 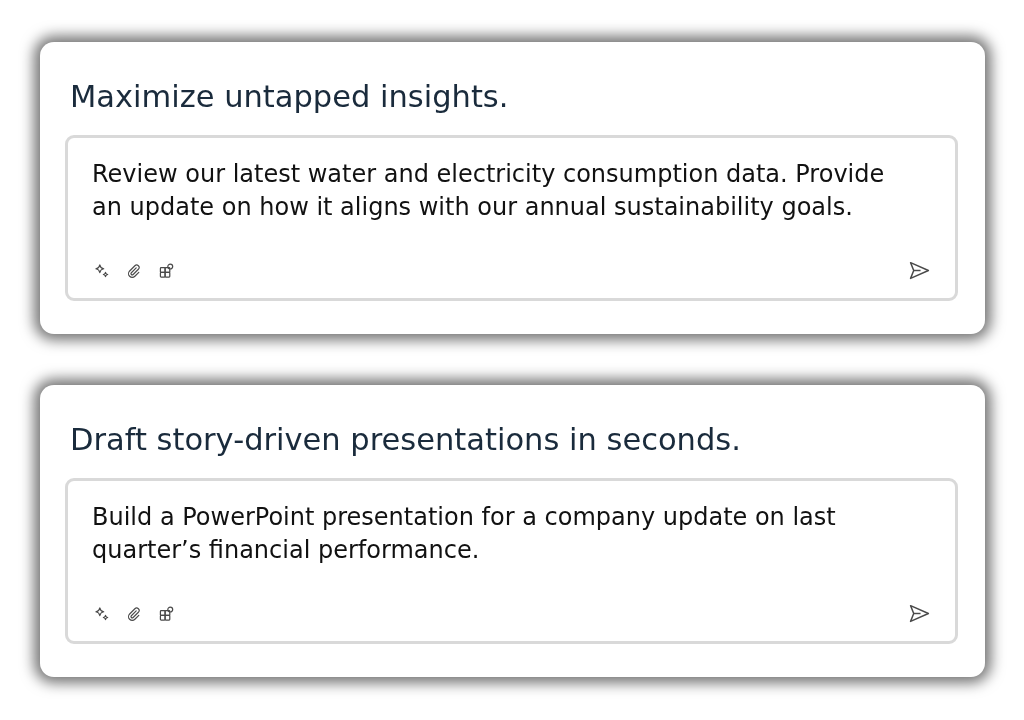 What do you see at coordinates (289, 97) in the screenshot?
I see `card-heading: Maximize untapped insights.` at bounding box center [289, 97].